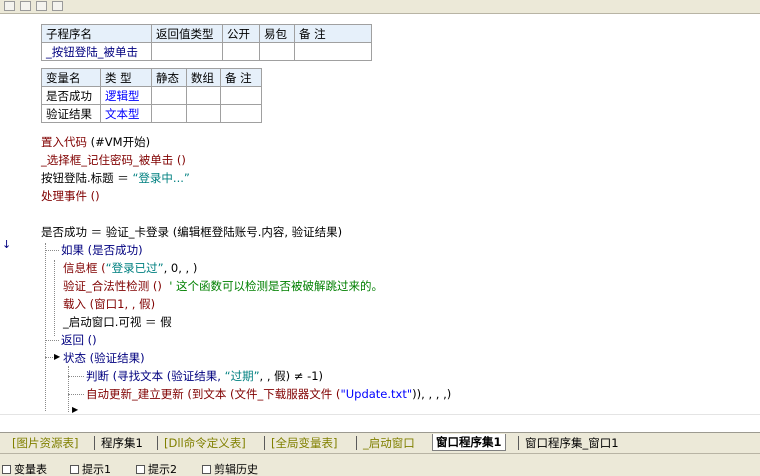 This screenshot has height=476, width=760. Describe the element at coordinates (333, 33) in the screenshot. I see `sub-header-remark: 备 注` at that location.